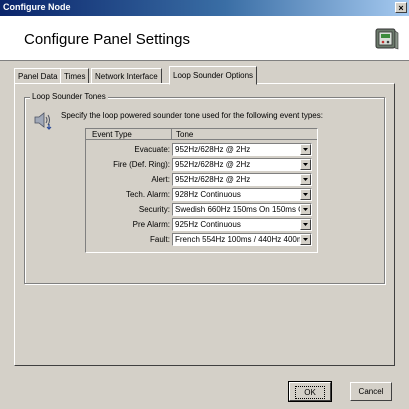  Describe the element at coordinates (141, 164) in the screenshot. I see `event-type-label: Fire (Def. Ring):` at that location.